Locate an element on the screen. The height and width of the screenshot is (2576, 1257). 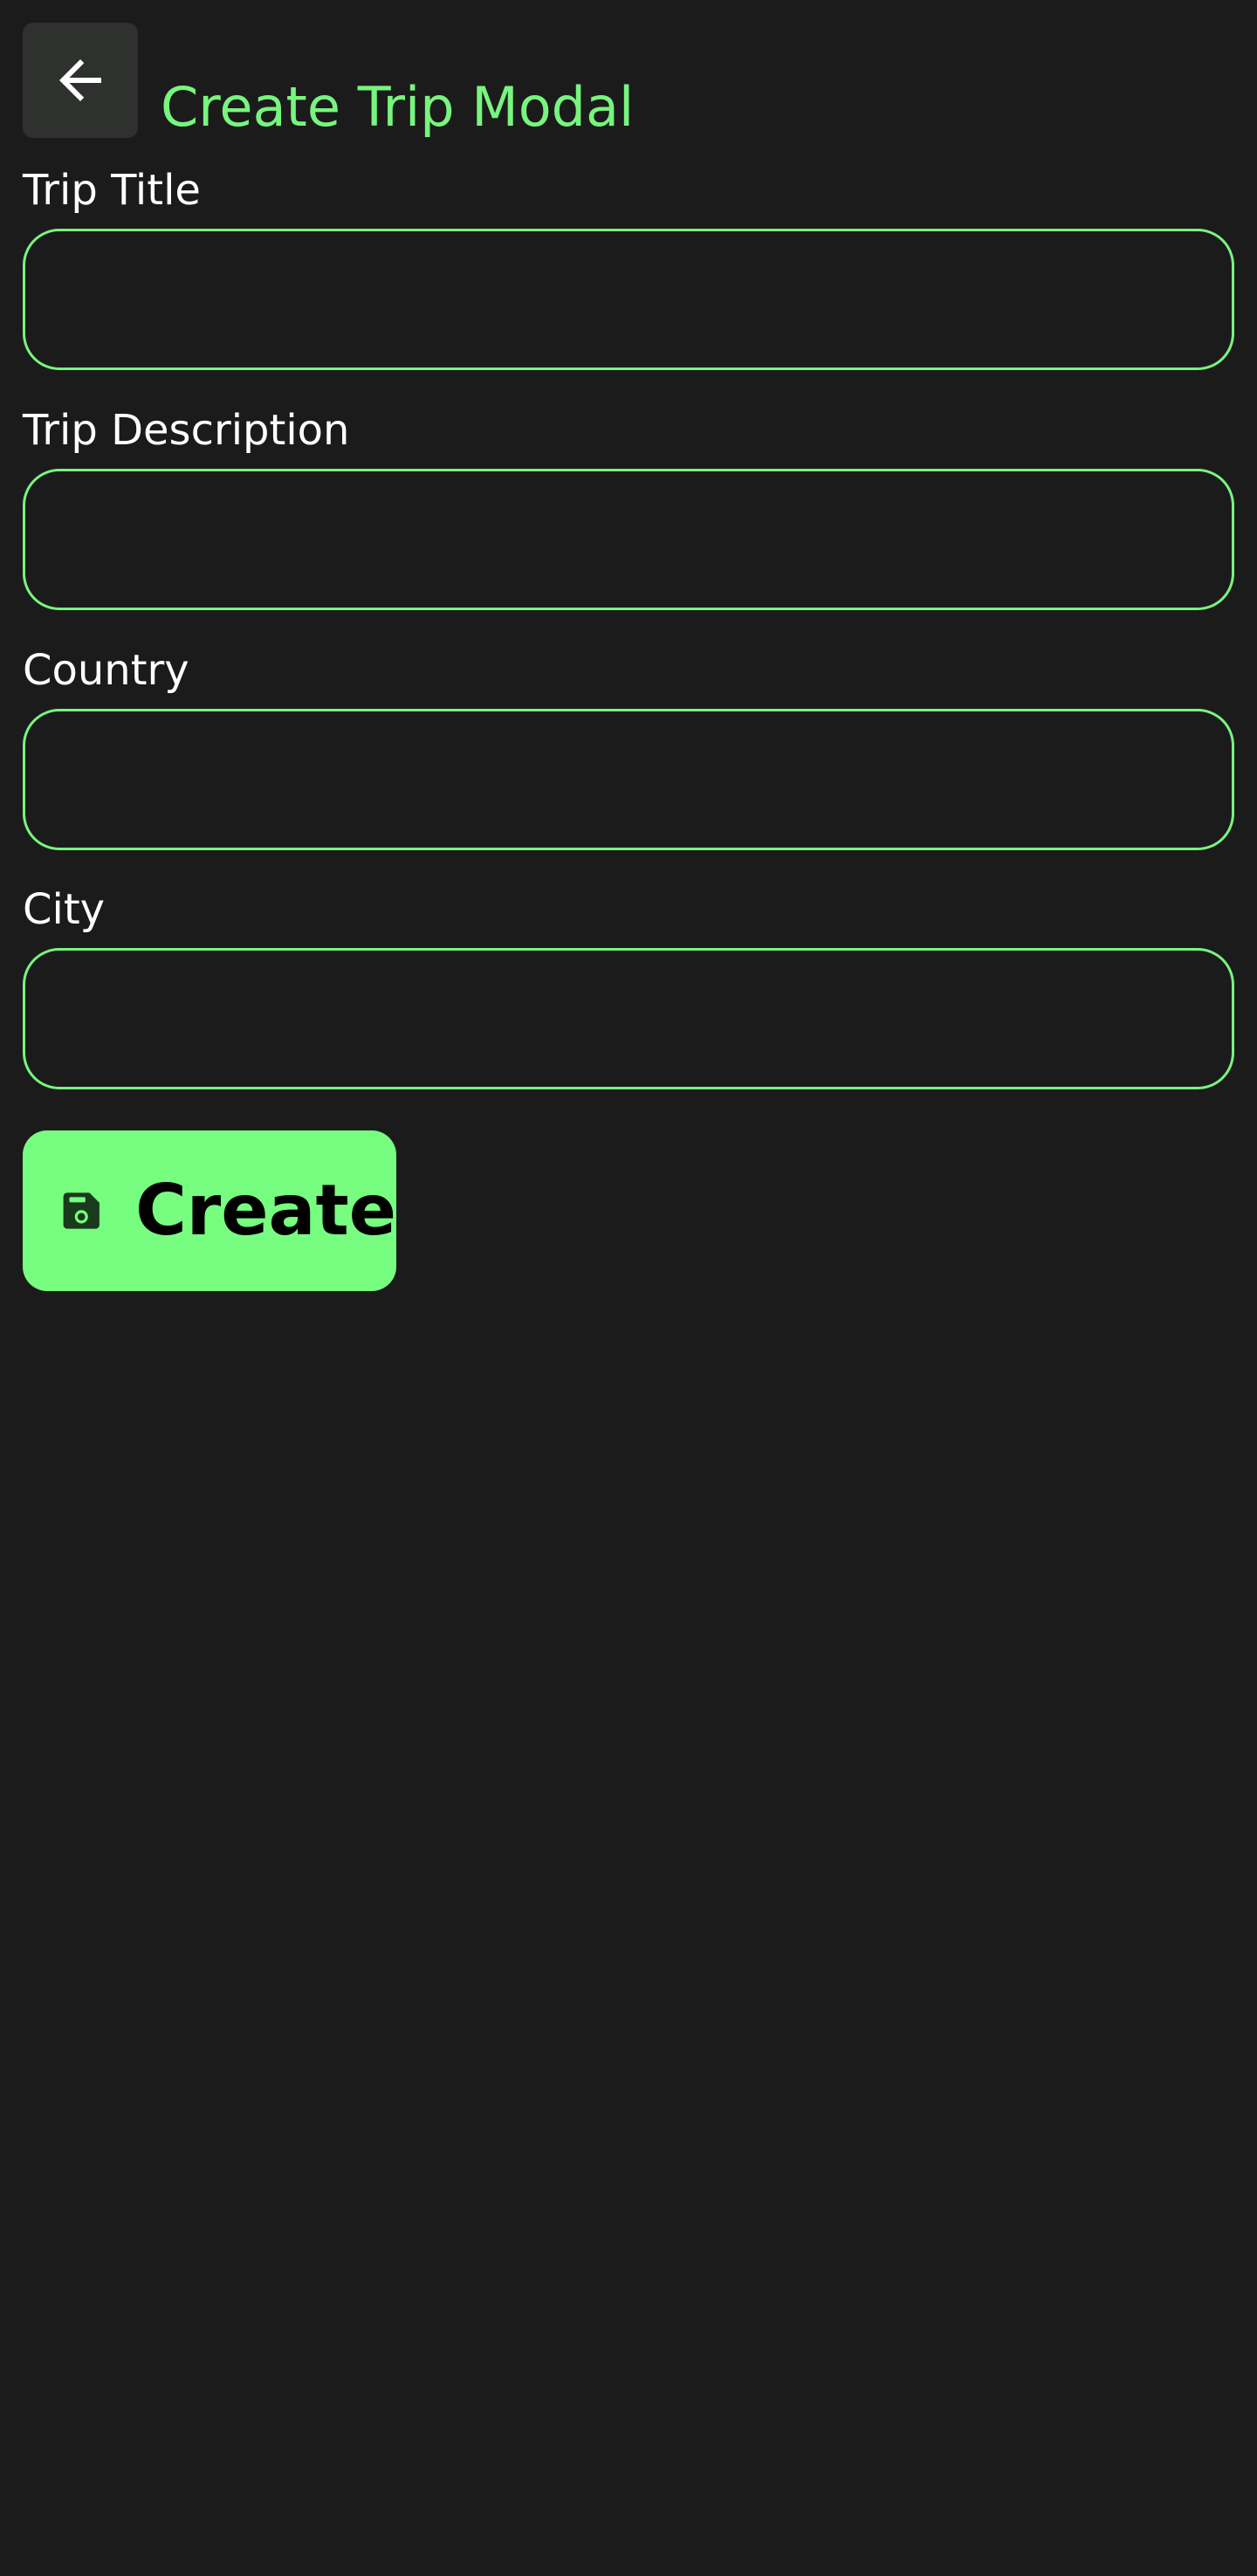
header: Create Trip Modal is located at coordinates (328, 80).